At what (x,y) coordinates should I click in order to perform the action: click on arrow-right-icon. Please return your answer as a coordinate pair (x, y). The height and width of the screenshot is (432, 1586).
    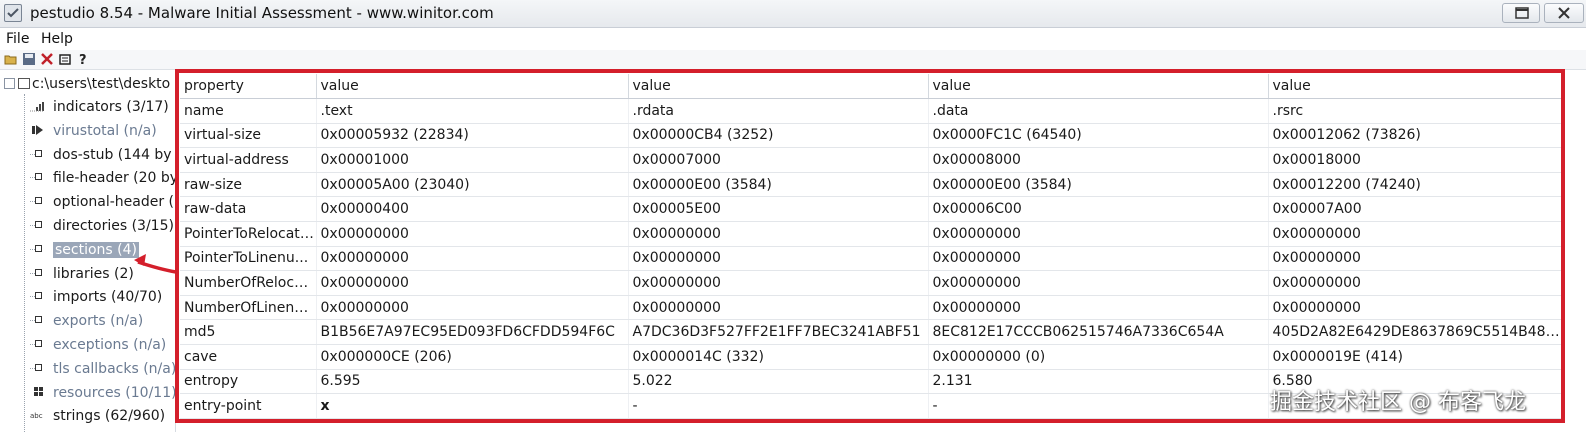
    Looking at the image, I should click on (37, 130).